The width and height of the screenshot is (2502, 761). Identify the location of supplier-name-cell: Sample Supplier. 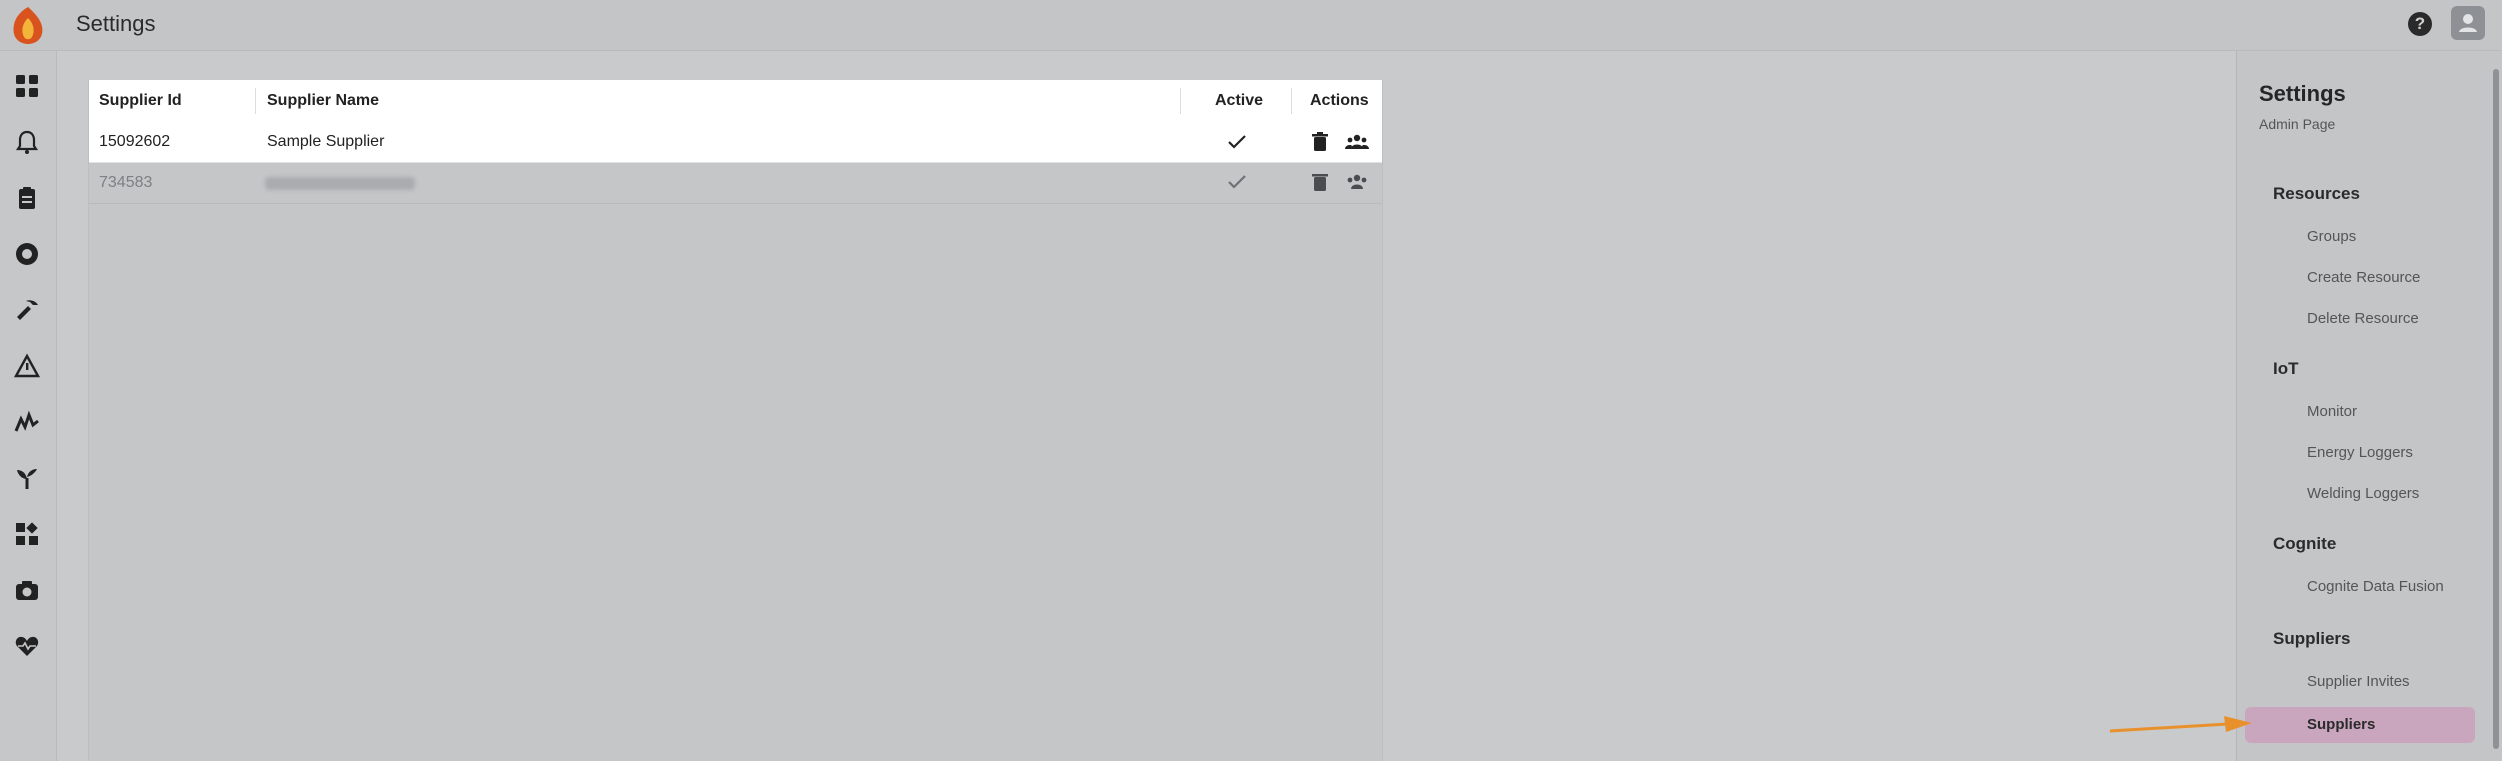
(326, 141).